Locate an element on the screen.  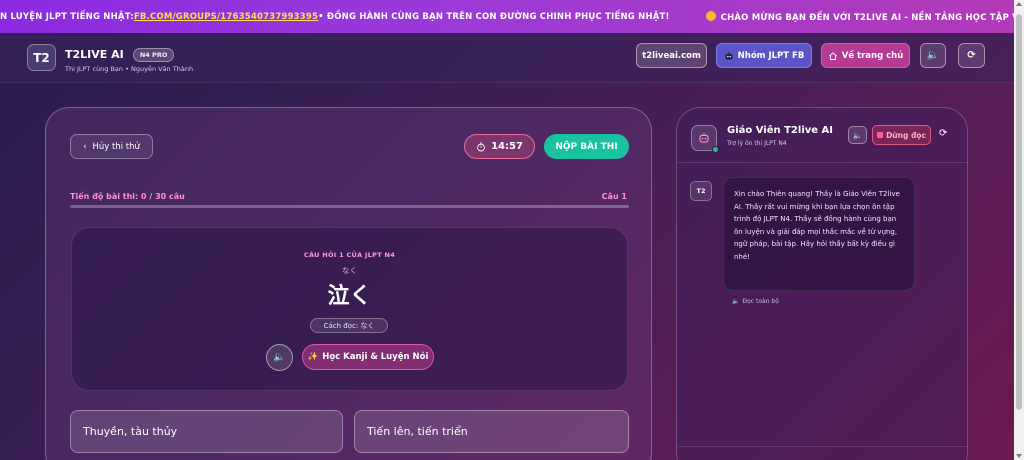
group-button-label: Nhóm JLPT FB is located at coordinates (771, 55).